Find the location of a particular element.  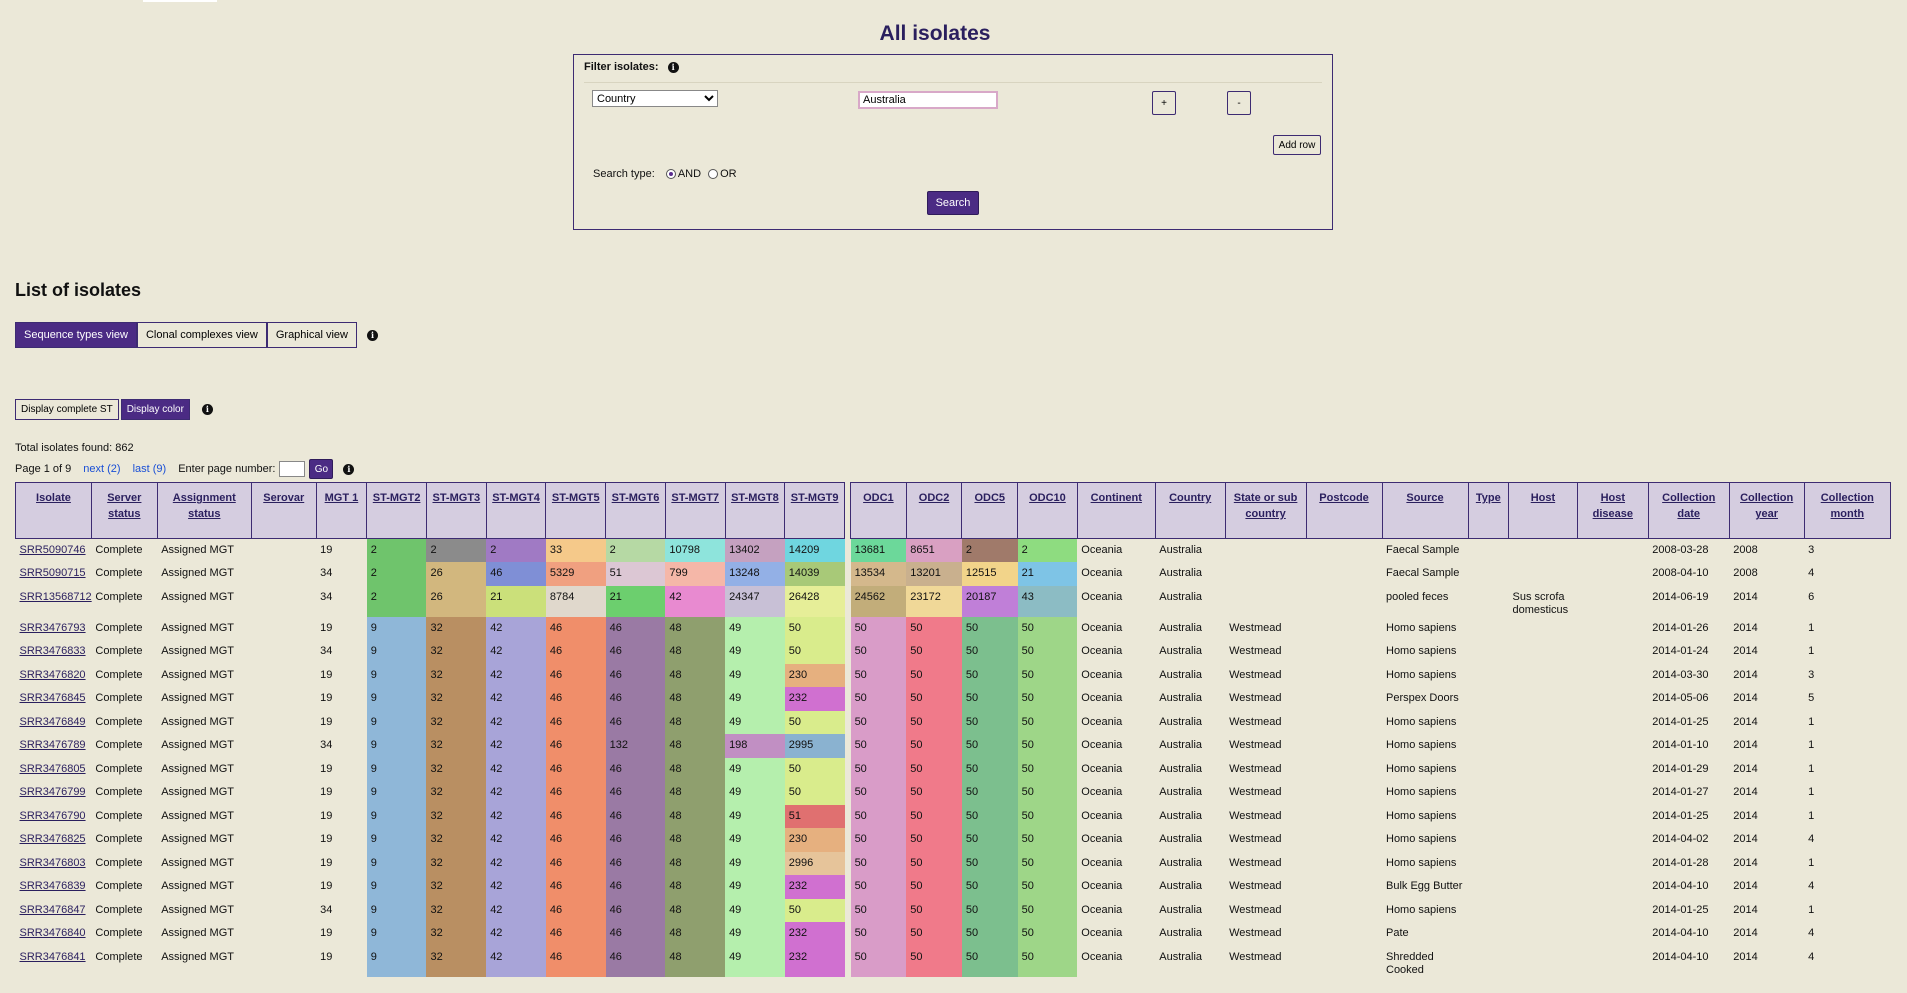

isolate-link: SRR3476849 is located at coordinates (53, 722).